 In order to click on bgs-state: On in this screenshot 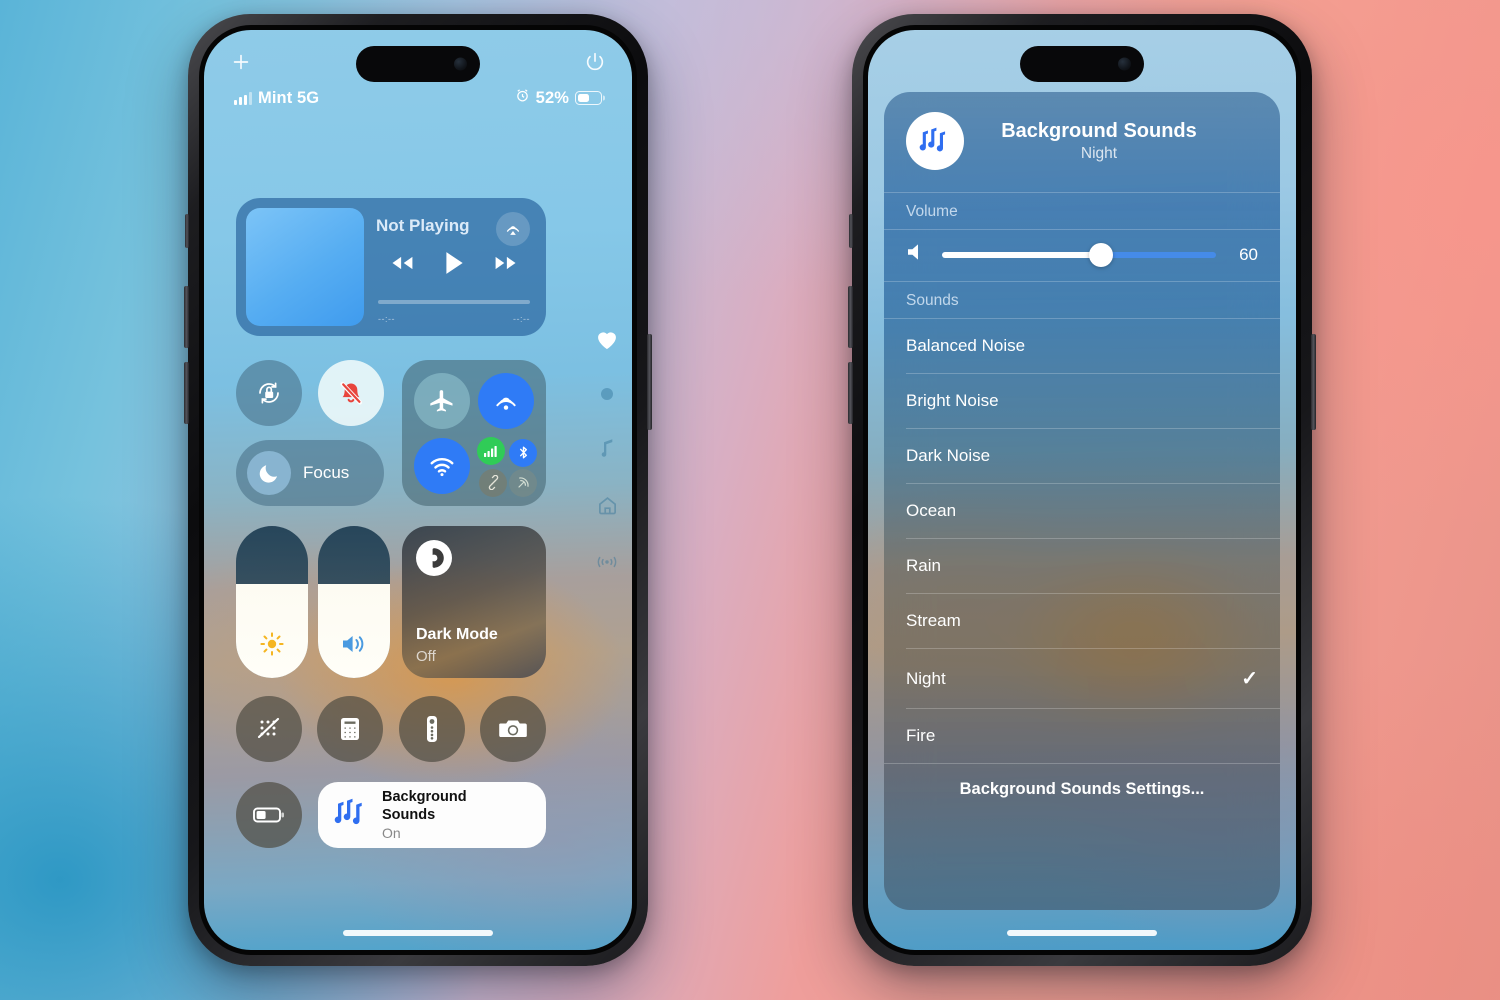, I will do `click(391, 832)`.